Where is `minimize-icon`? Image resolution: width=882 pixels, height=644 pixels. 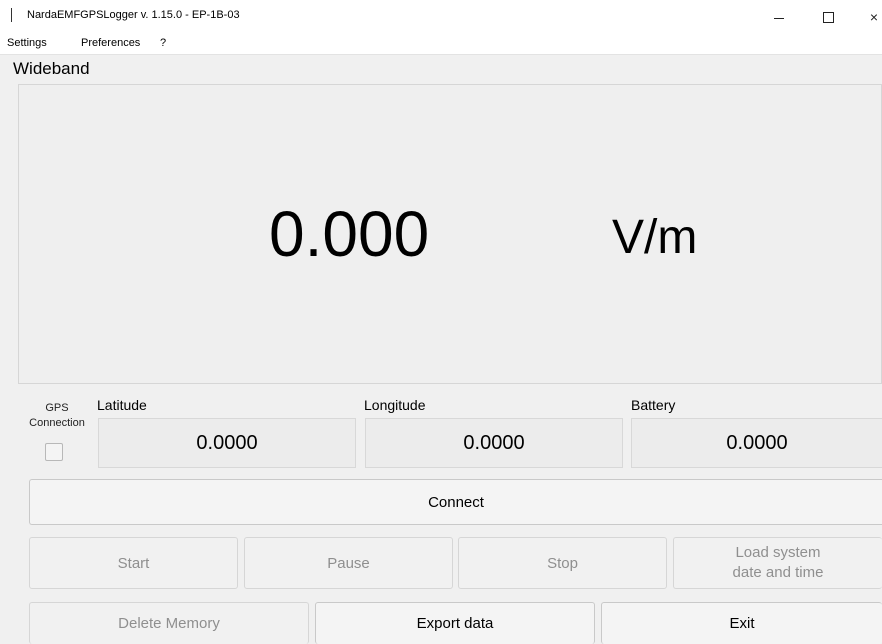 minimize-icon is located at coordinates (779, 18).